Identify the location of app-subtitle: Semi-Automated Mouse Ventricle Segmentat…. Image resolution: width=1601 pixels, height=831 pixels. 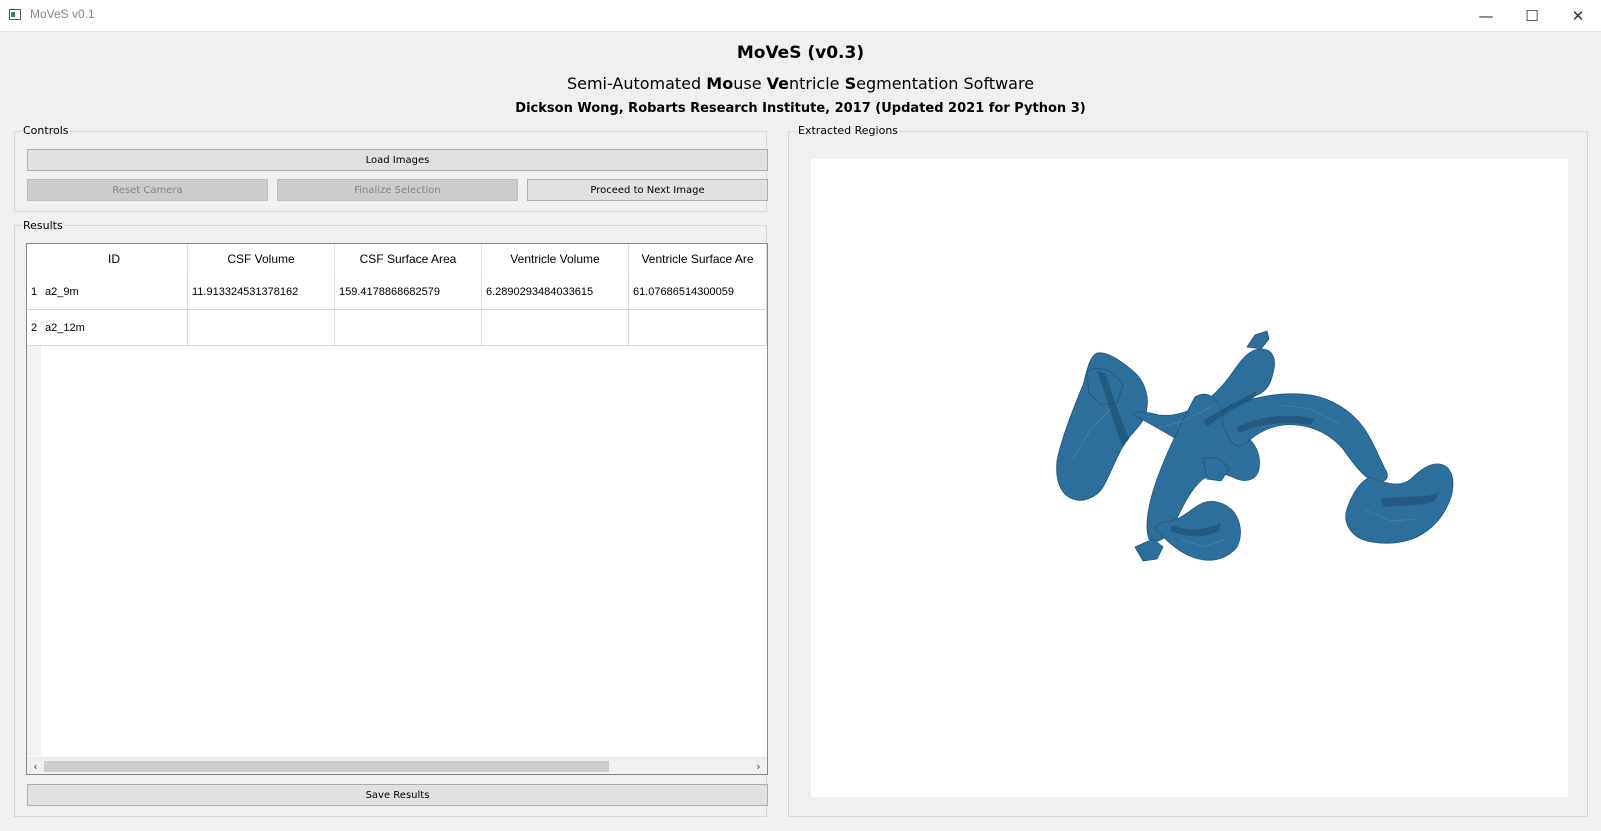
(800, 83).